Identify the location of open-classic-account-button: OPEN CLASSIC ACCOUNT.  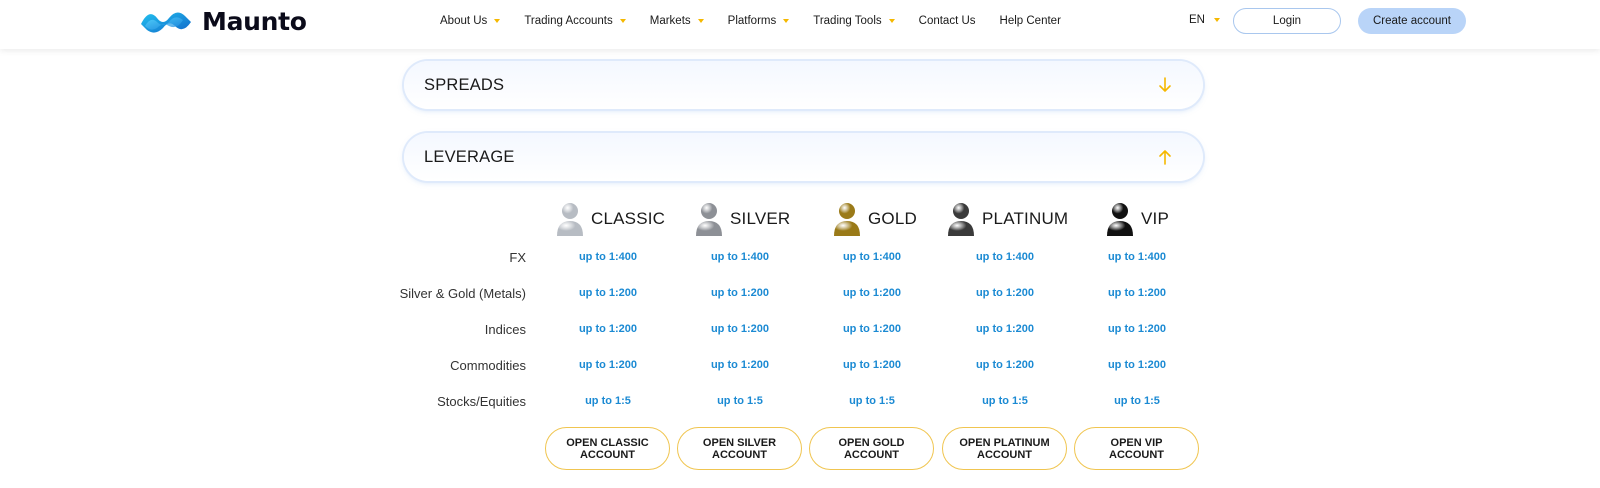
(607, 448).